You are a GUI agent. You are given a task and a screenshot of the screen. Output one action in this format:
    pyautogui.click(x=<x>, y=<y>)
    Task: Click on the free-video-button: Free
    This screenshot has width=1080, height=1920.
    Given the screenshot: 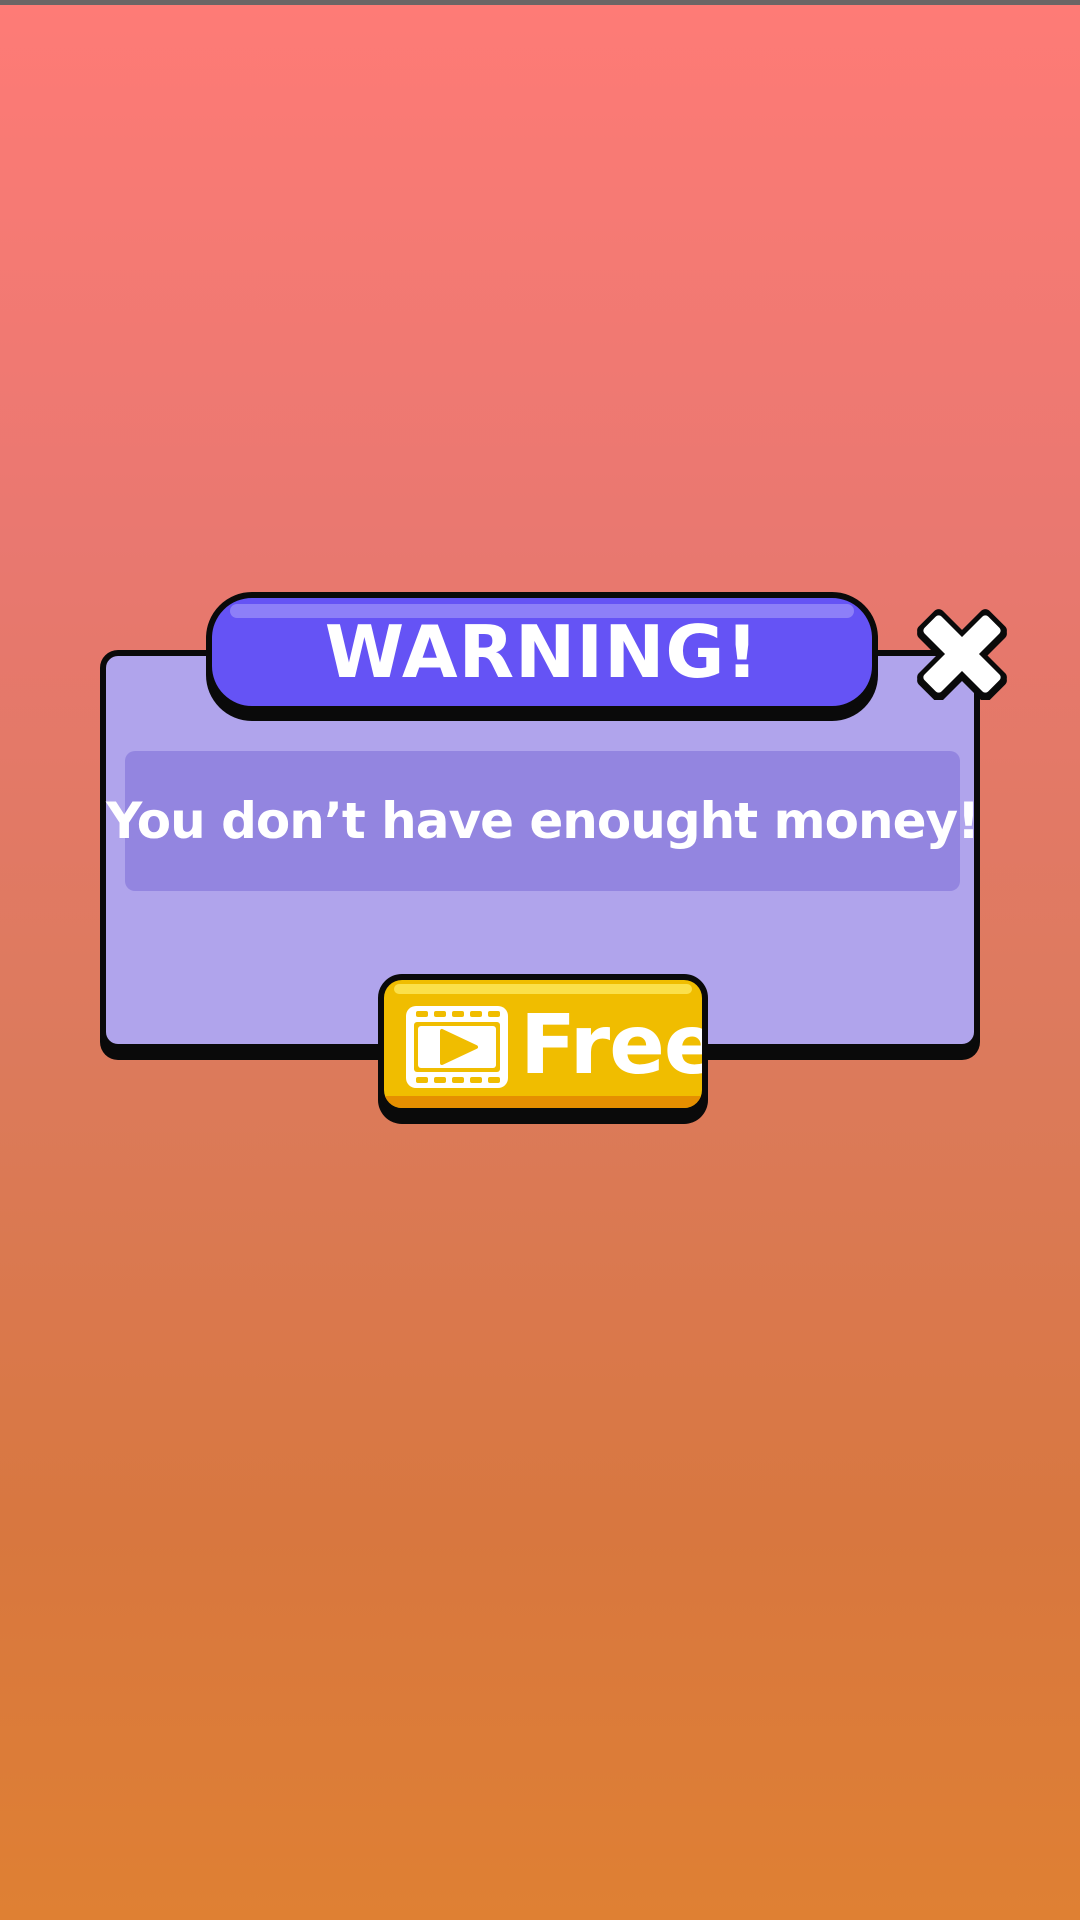 What is the action you would take?
    pyautogui.click(x=543, y=1044)
    